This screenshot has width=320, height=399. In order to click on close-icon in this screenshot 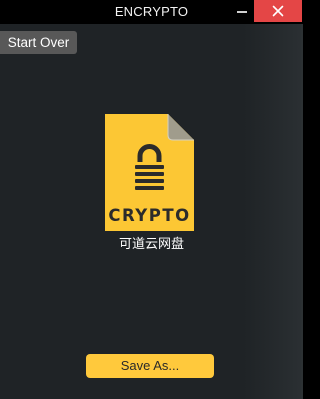, I will do `click(278, 11)`.